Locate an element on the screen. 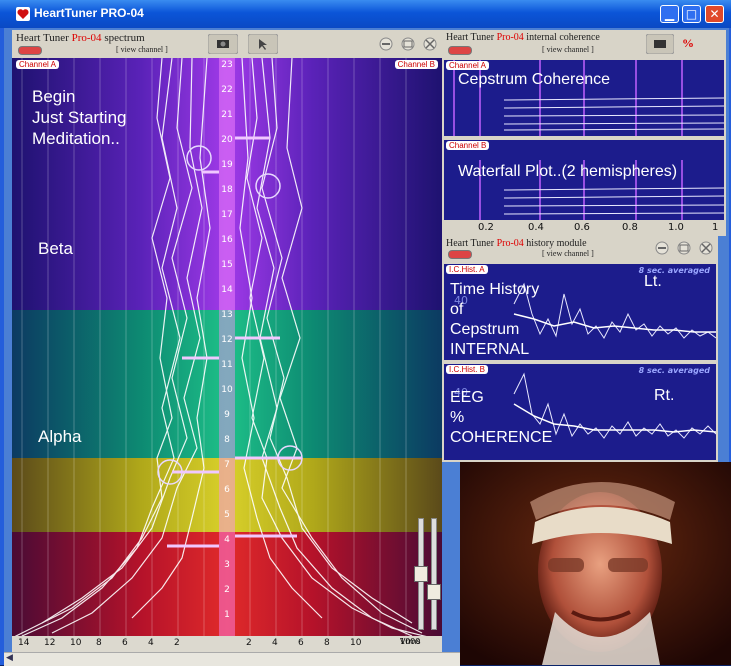 The width and height of the screenshot is (731, 666). gain-slider-right-thumb is located at coordinates (434, 592).